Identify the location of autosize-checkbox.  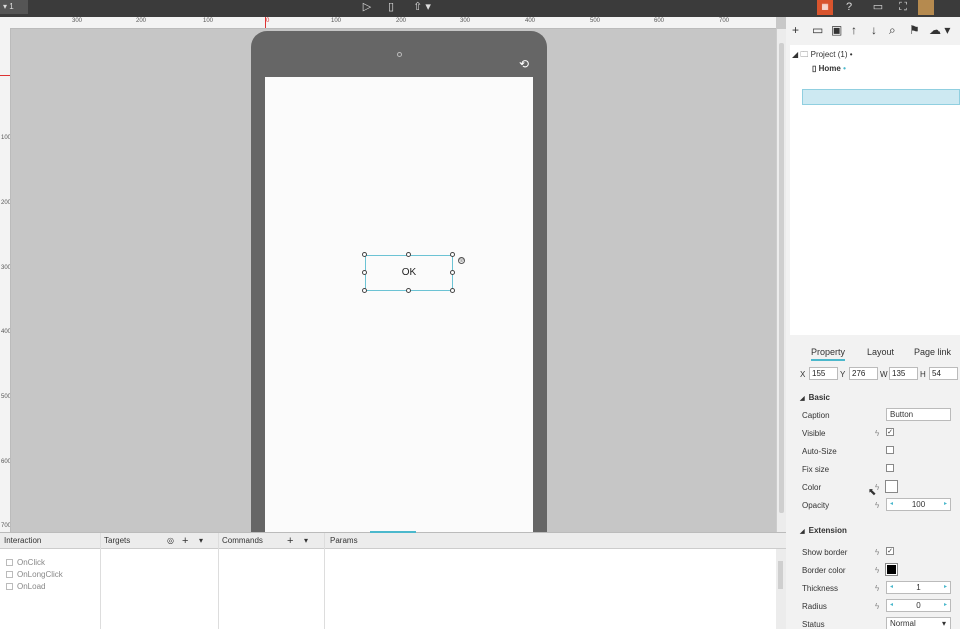
(890, 450).